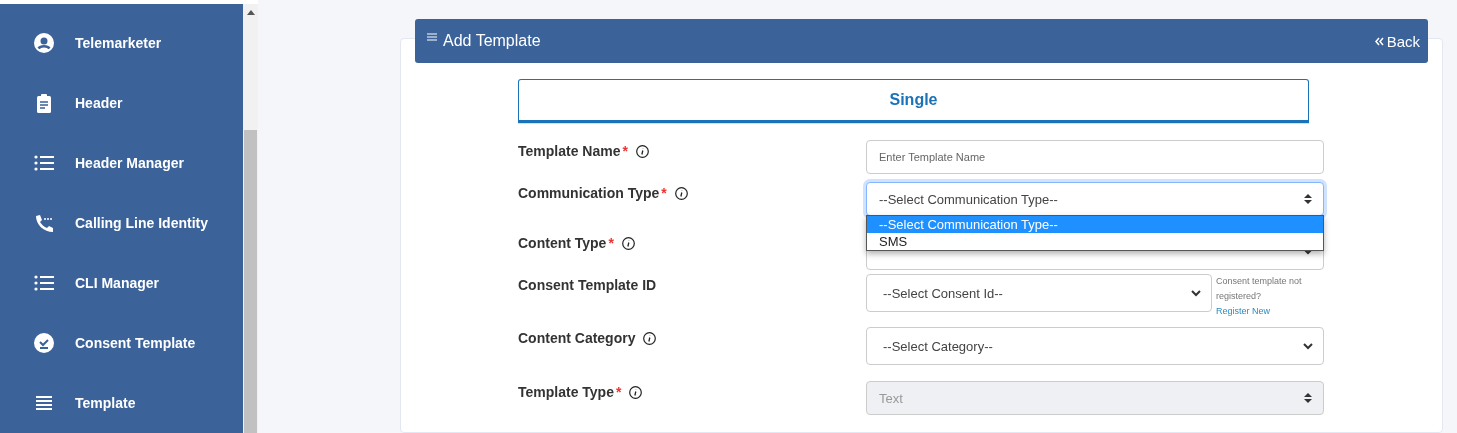 The height and width of the screenshot is (433, 1457). What do you see at coordinates (121, 223) in the screenshot?
I see `sidebar-item: Calling Line Identity` at bounding box center [121, 223].